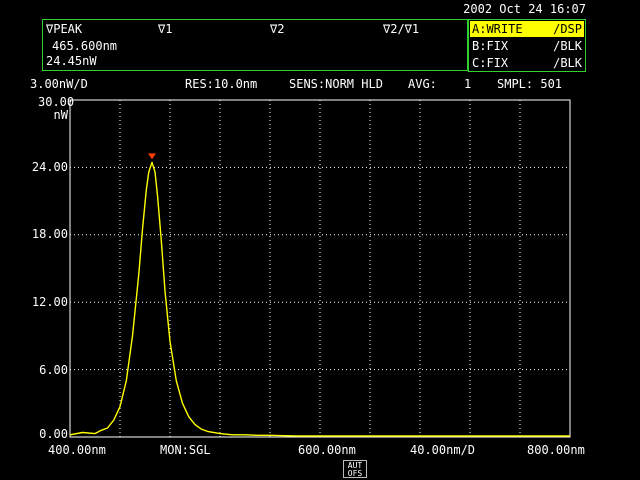 The height and width of the screenshot is (480, 640). What do you see at coordinates (556, 450) in the screenshot?
I see `x-axis-stop: 800.00nm` at bounding box center [556, 450].